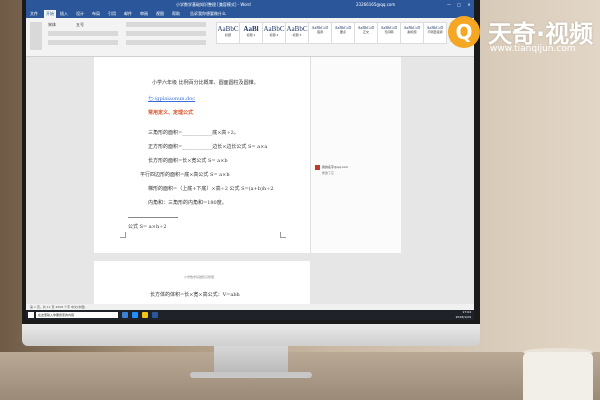 The image size is (600, 400). Describe the element at coordinates (211, 189) in the screenshot. I see `doc-line-trapezoid: 梯形的面积=（上底+下底）×高÷2 公式 S=(a+b)h÷2` at that location.